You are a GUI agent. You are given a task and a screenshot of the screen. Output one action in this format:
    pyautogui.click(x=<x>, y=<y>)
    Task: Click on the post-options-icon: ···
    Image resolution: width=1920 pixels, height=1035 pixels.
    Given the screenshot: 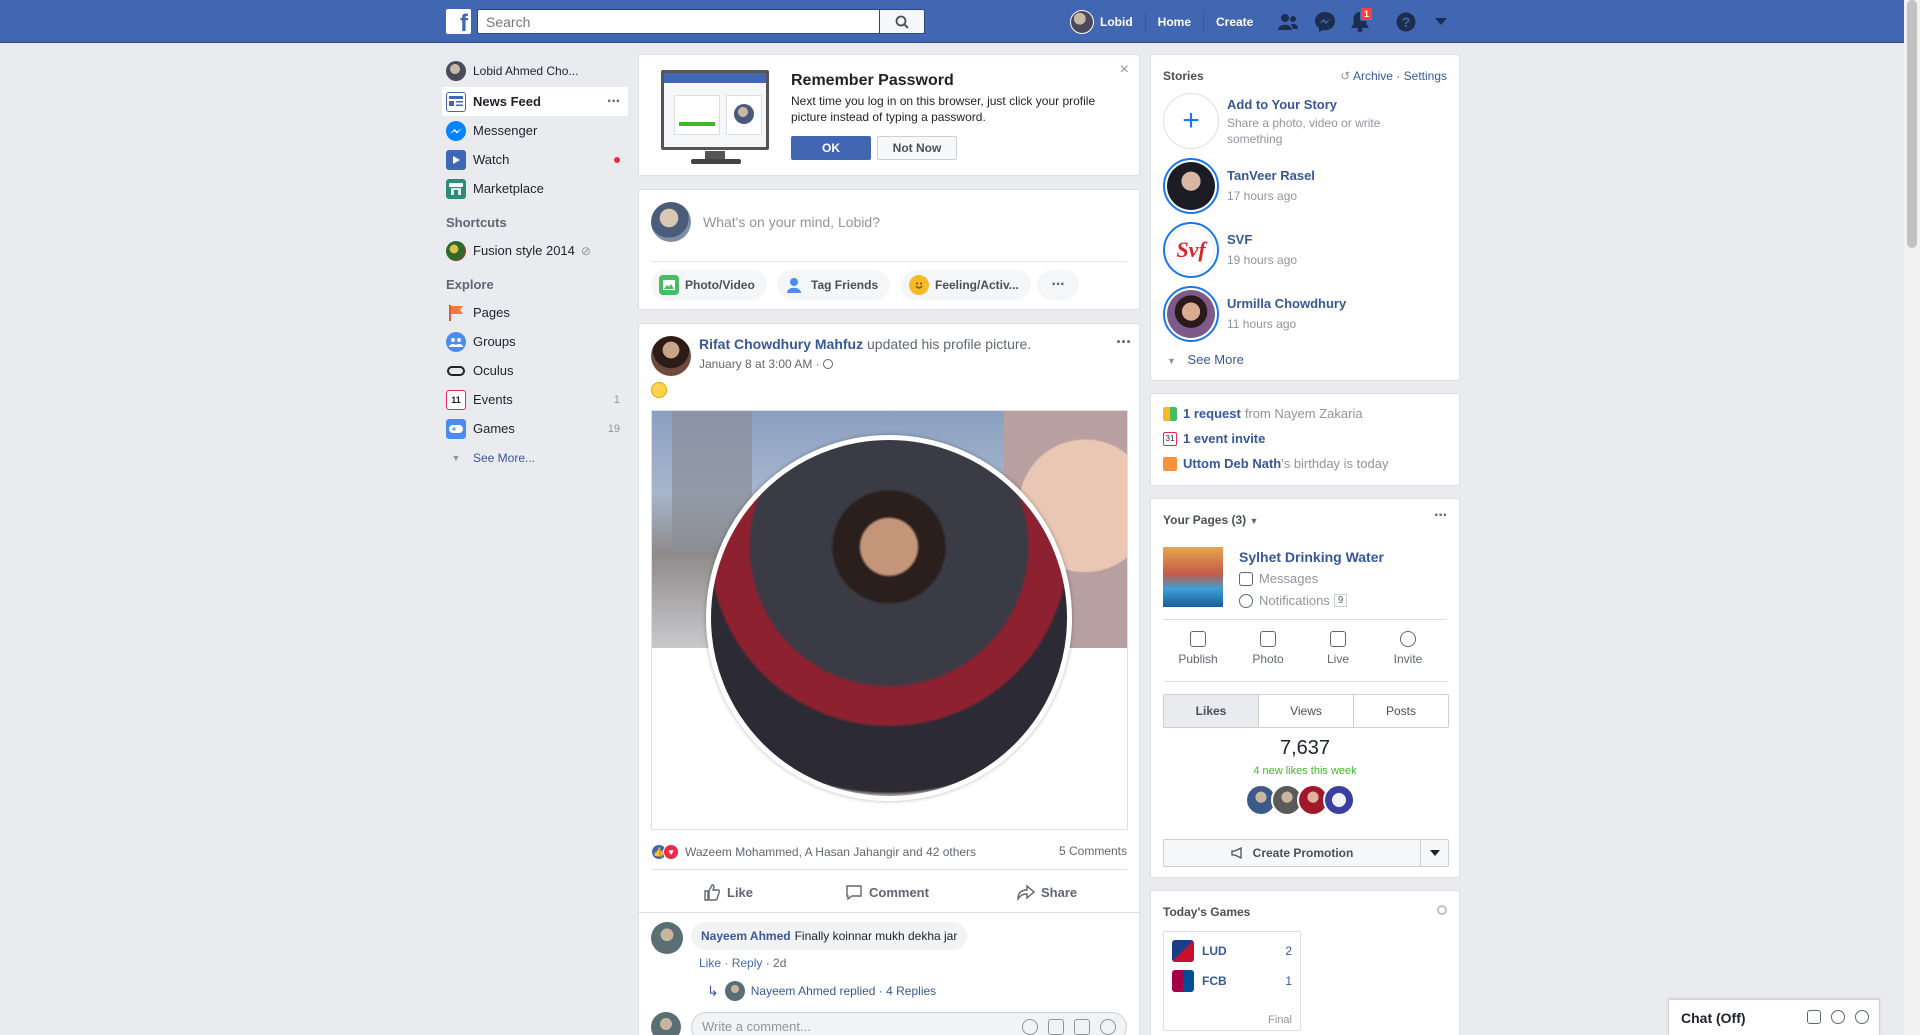 What is the action you would take?
    pyautogui.click(x=1124, y=342)
    